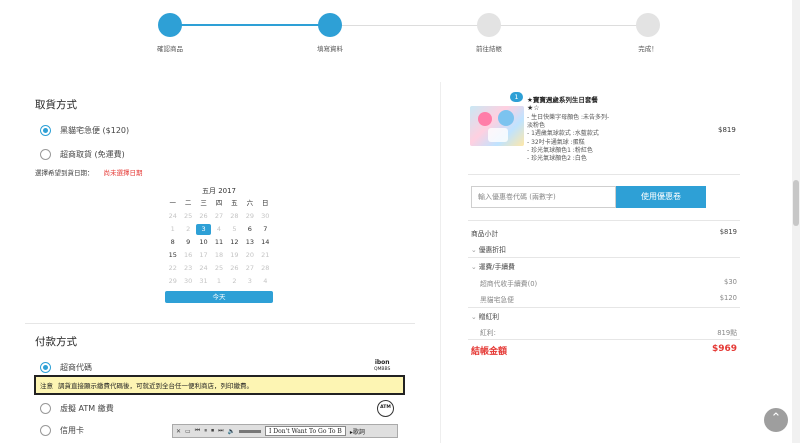 The height and width of the screenshot is (443, 800). I want to click on discount-row: ⌄ 優惠折扣, so click(604, 249).